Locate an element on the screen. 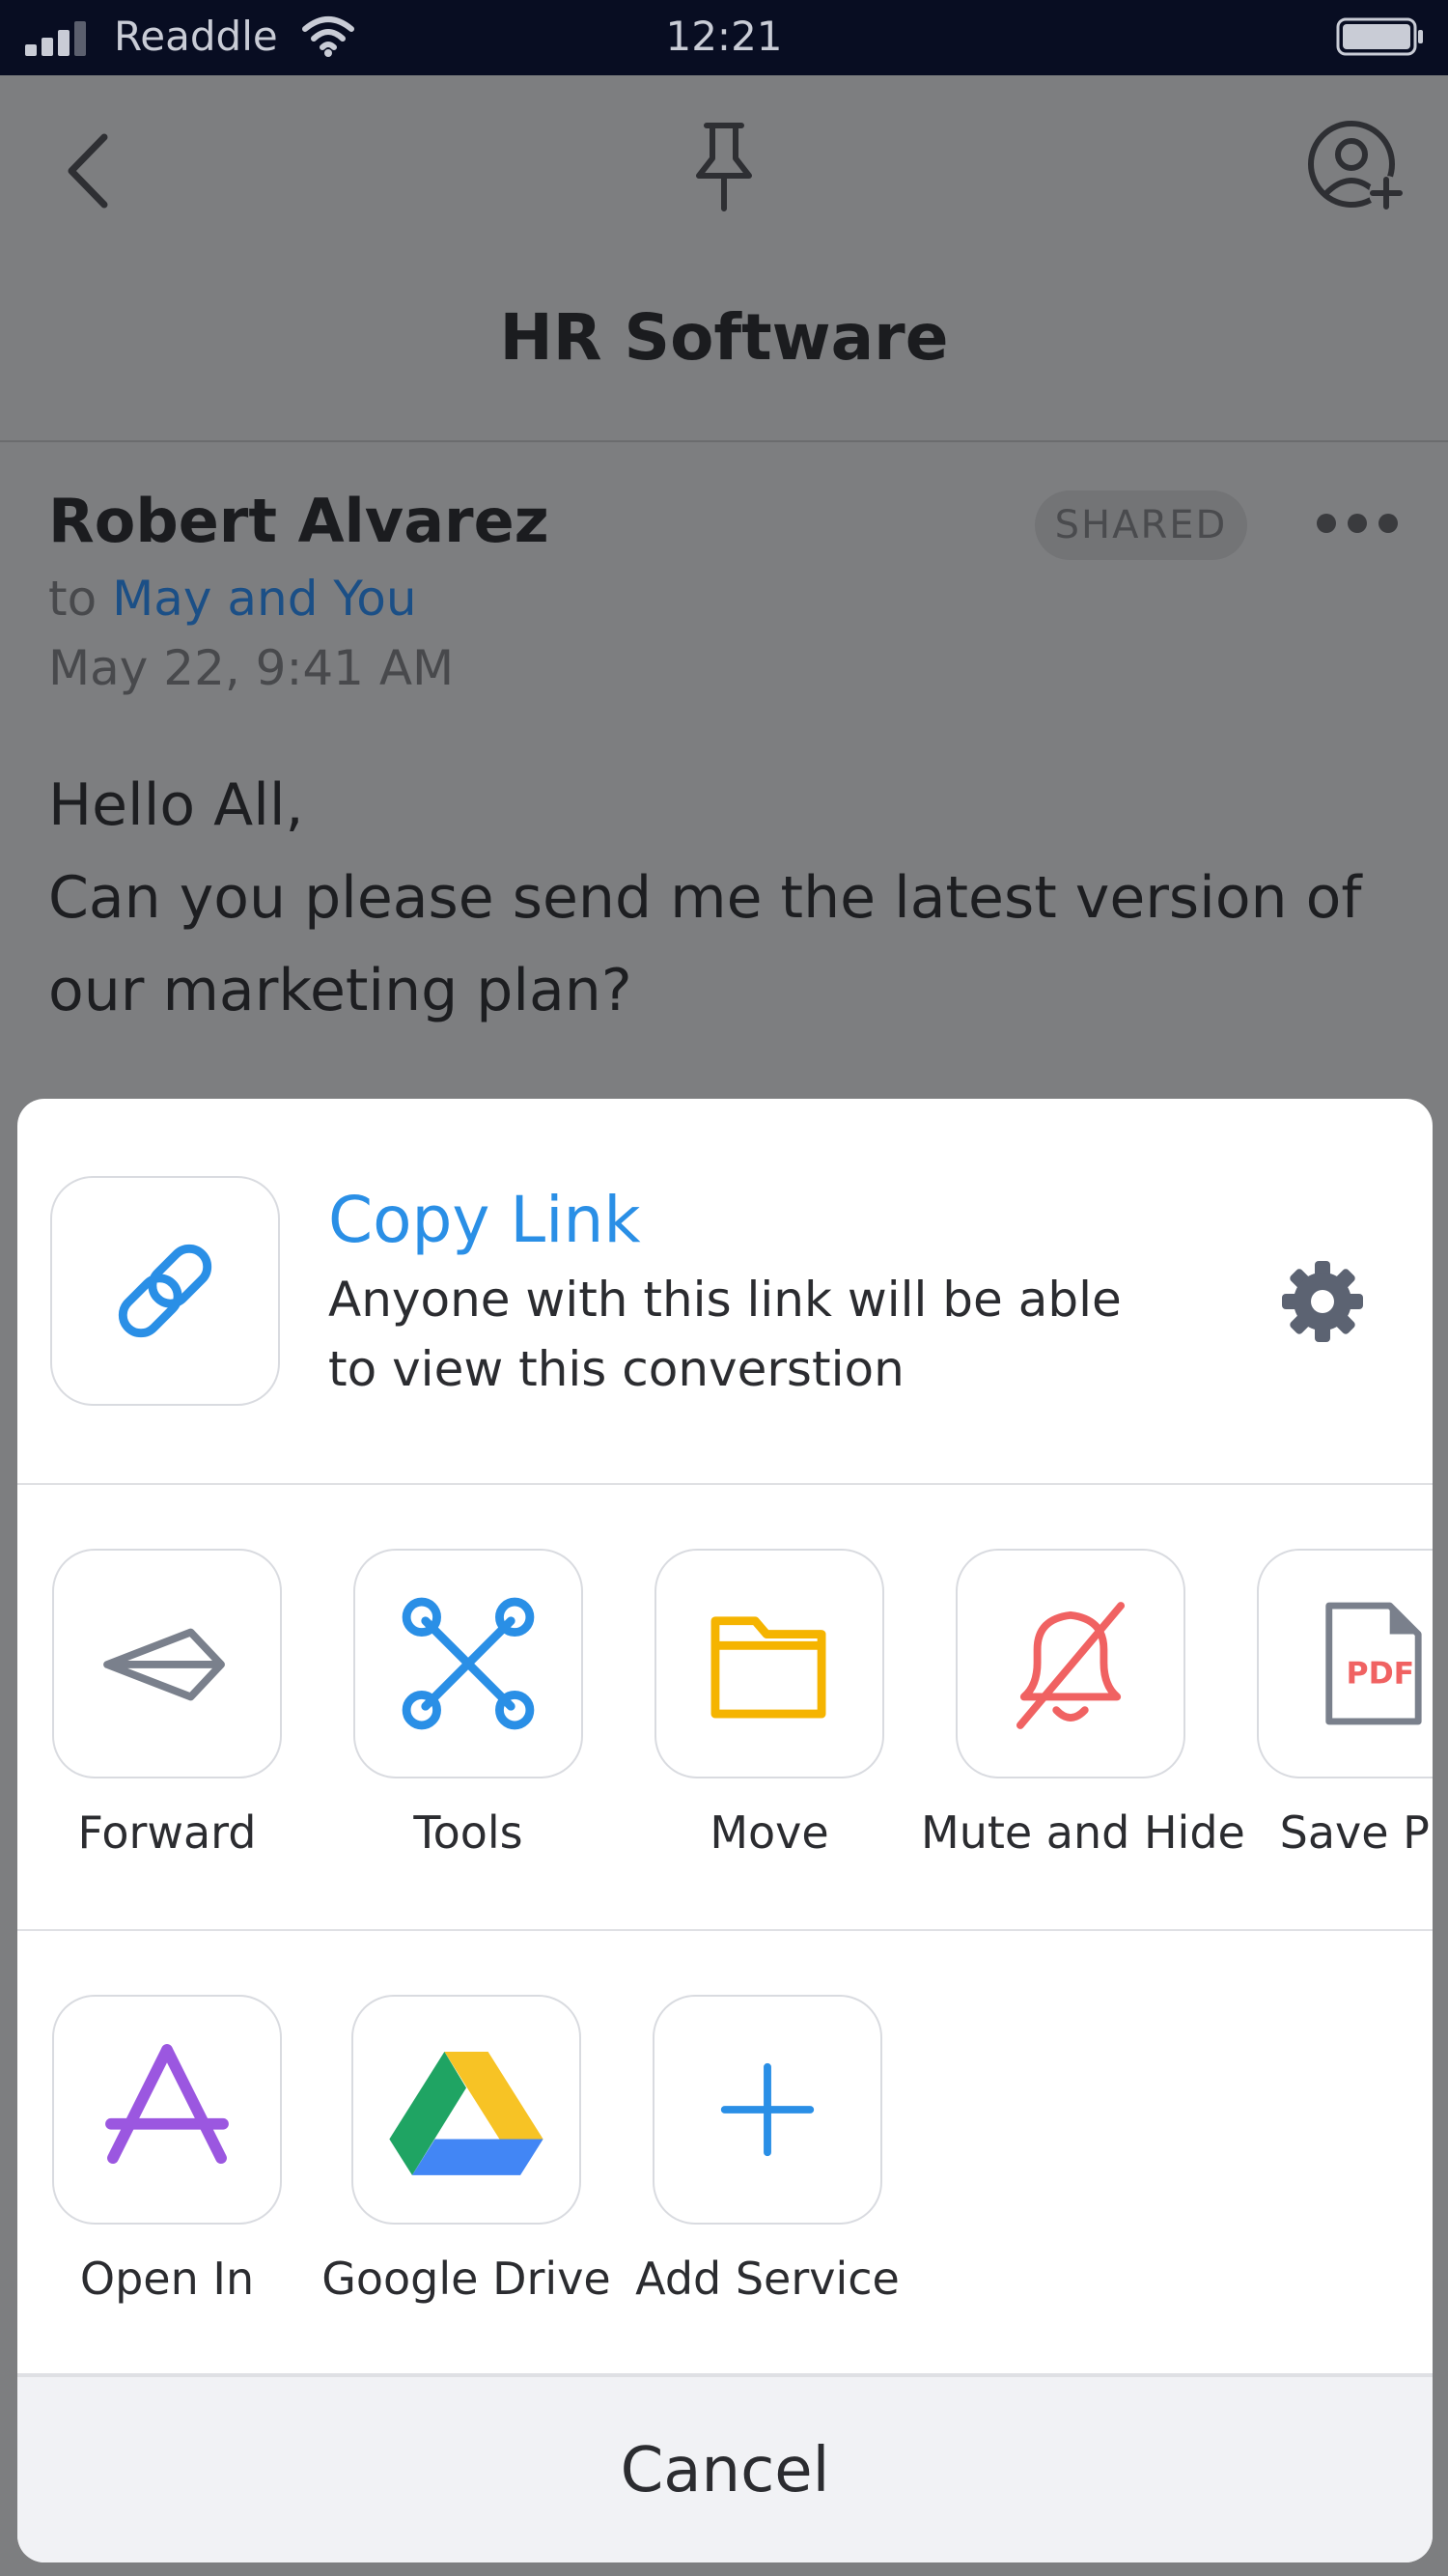 The width and height of the screenshot is (1448, 2576). add-service-button is located at coordinates (768, 2110).